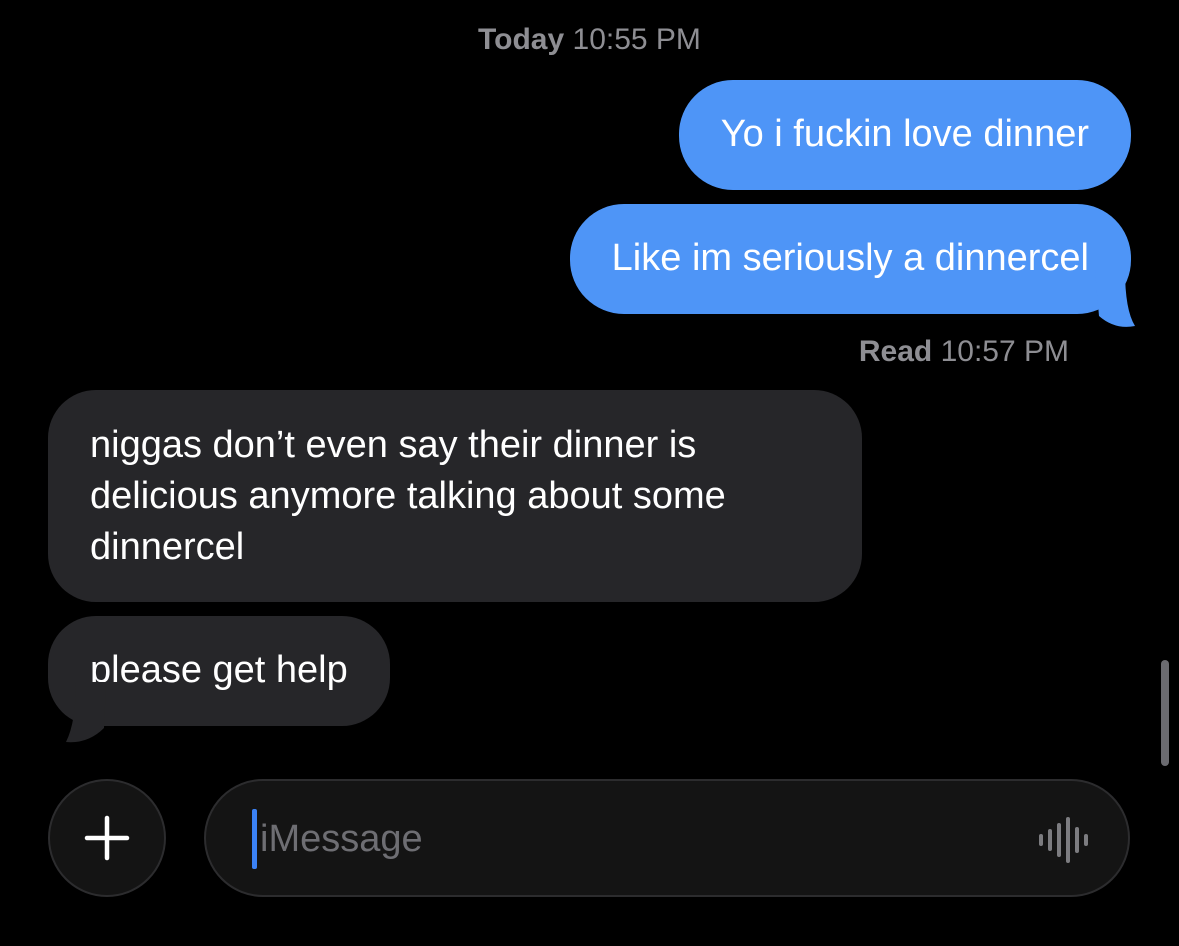 The width and height of the screenshot is (1179, 946). Describe the element at coordinates (219, 670) in the screenshot. I see `message-text: please get help` at that location.